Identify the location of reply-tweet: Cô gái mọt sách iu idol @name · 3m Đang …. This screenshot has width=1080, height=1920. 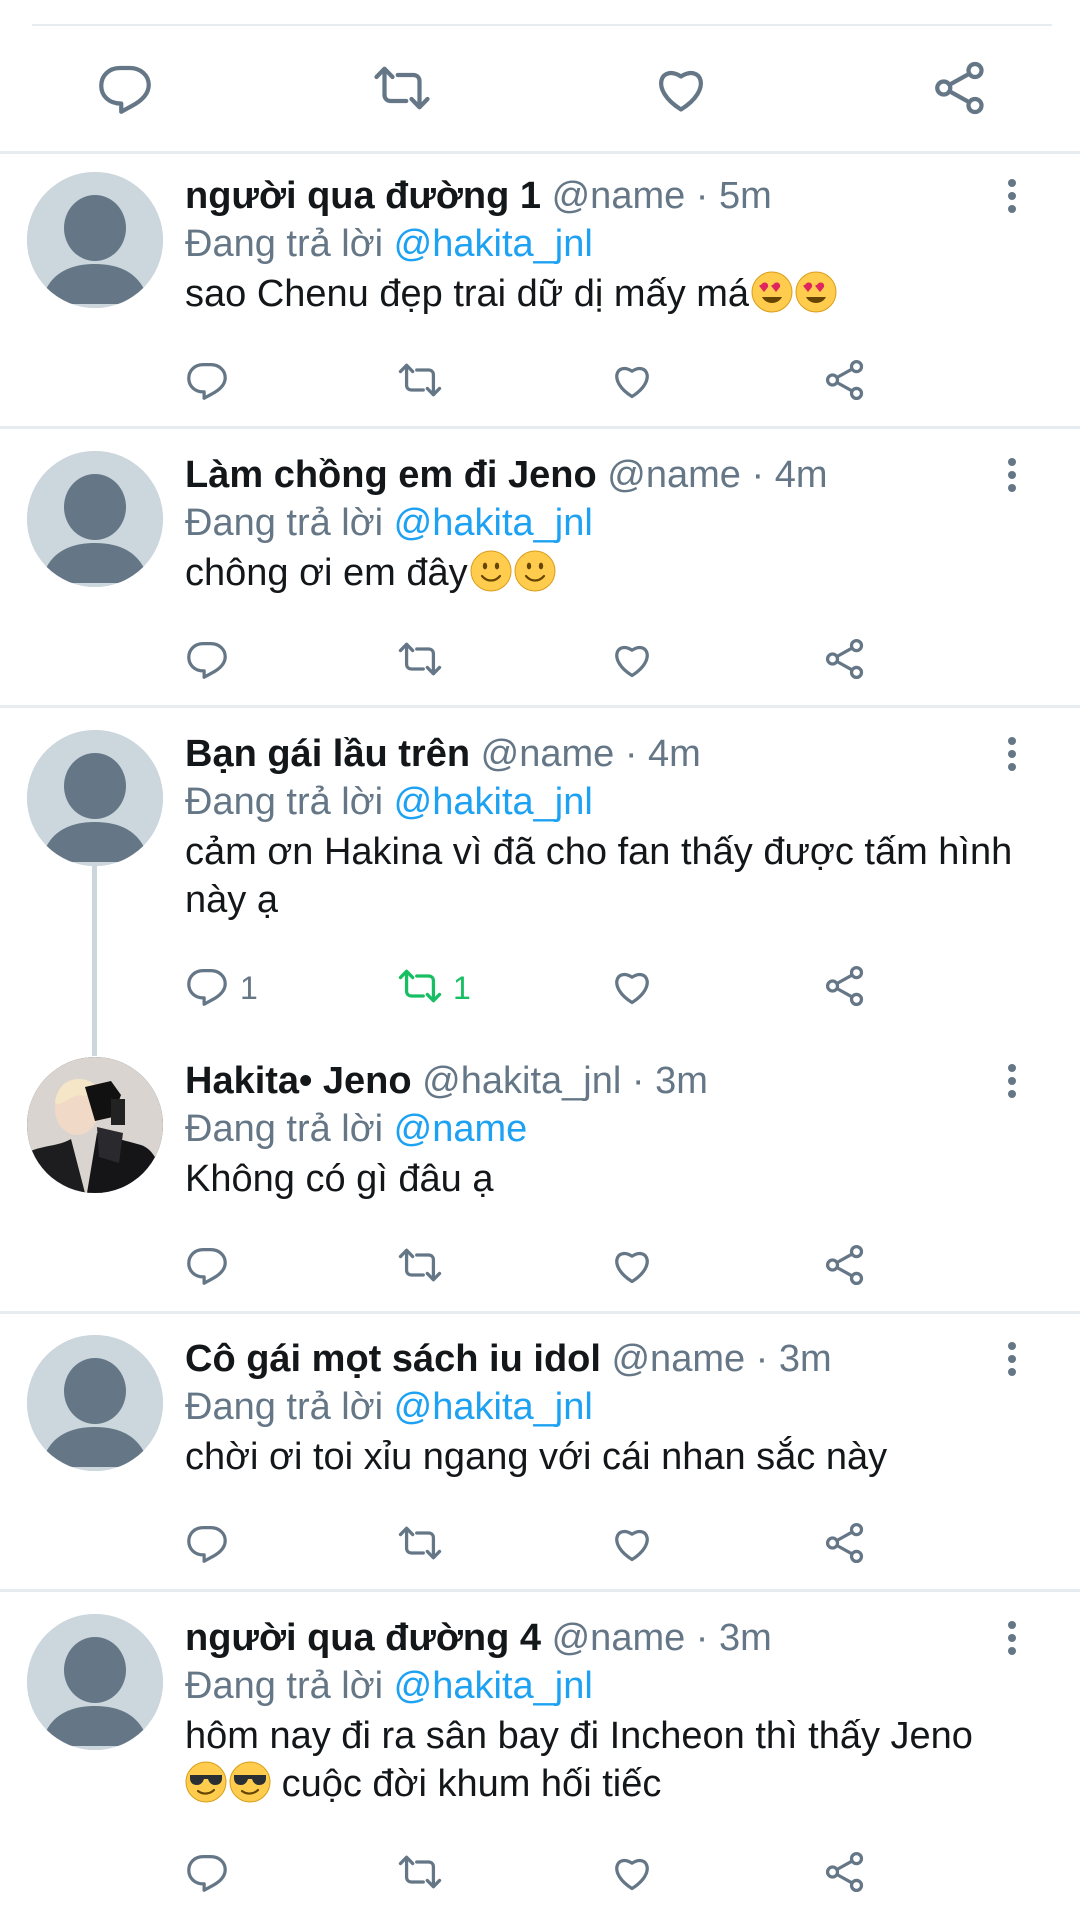
(540, 1462).